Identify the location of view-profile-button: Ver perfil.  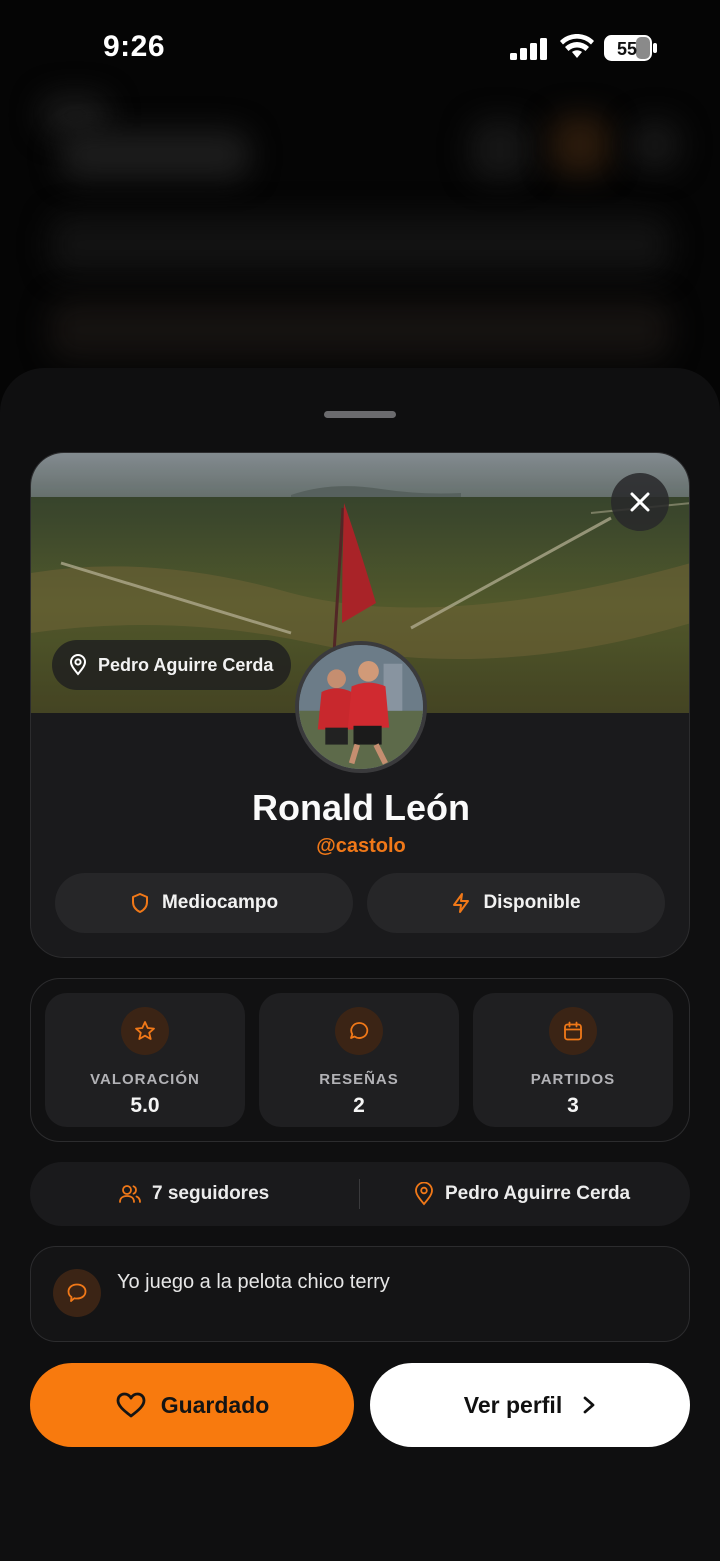
(530, 1405).